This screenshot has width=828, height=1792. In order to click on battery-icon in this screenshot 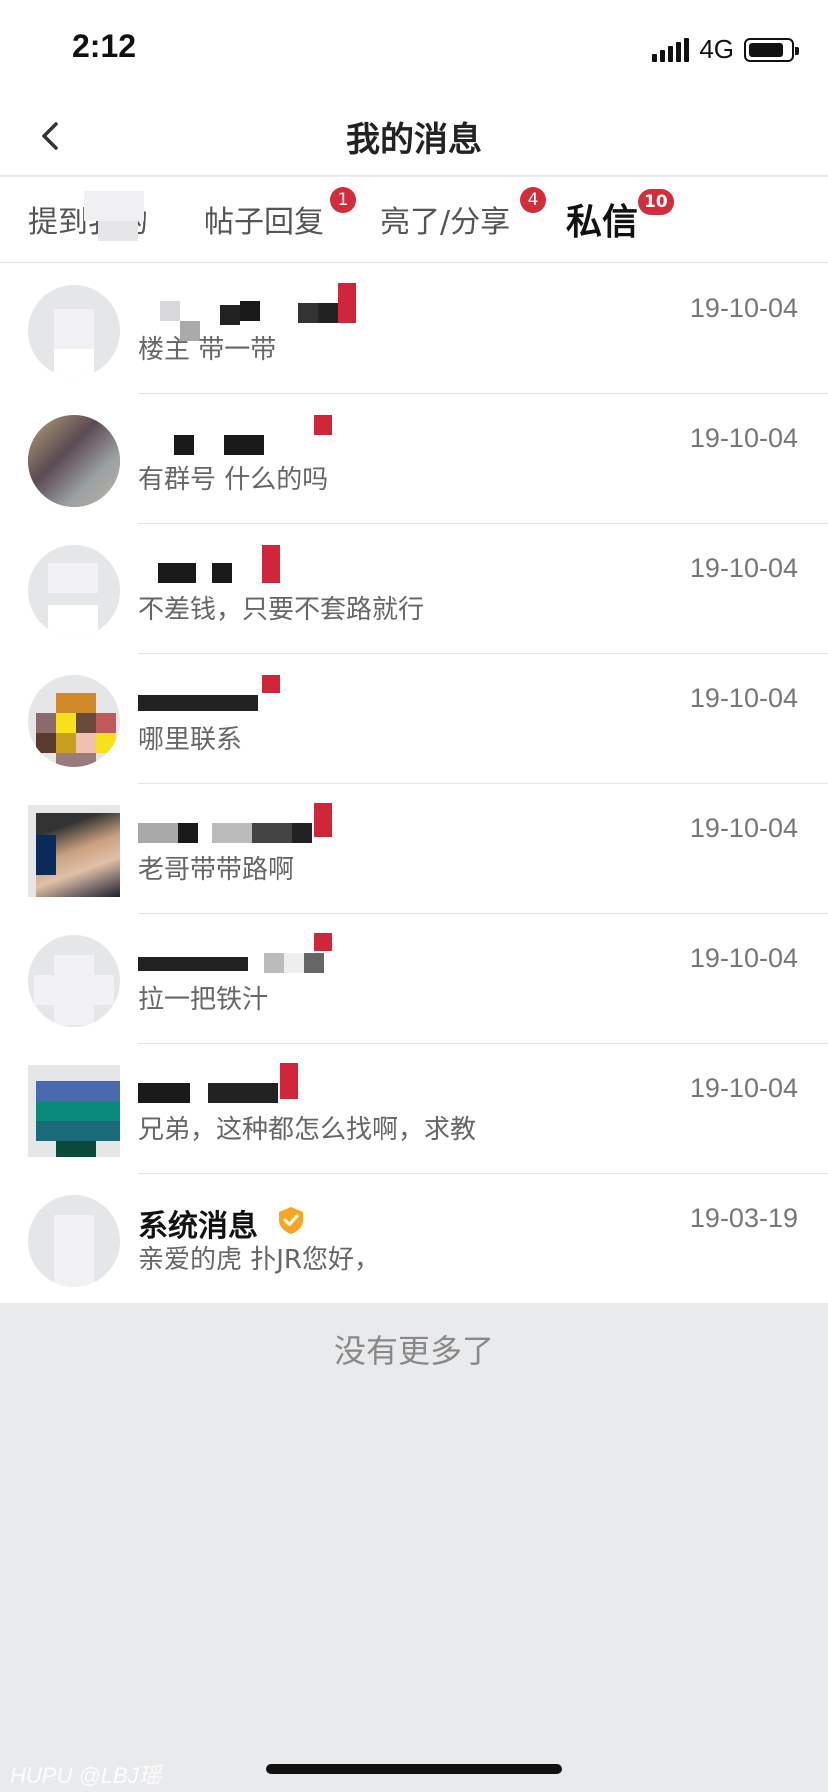, I will do `click(771, 49)`.